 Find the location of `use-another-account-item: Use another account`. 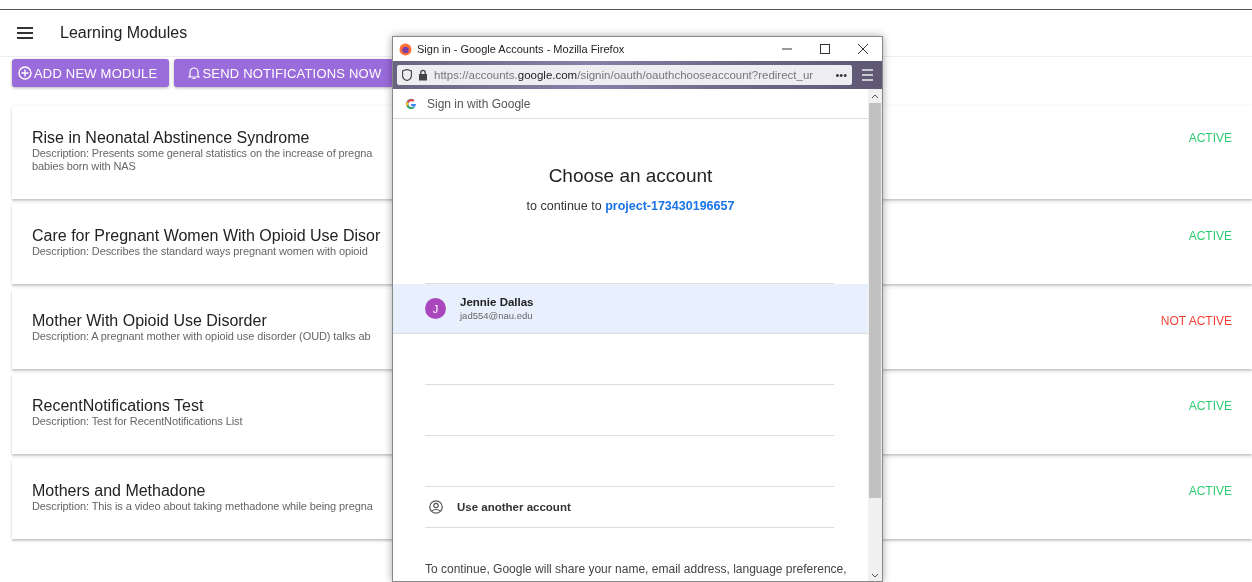

use-another-account-item: Use another account is located at coordinates (629, 507).